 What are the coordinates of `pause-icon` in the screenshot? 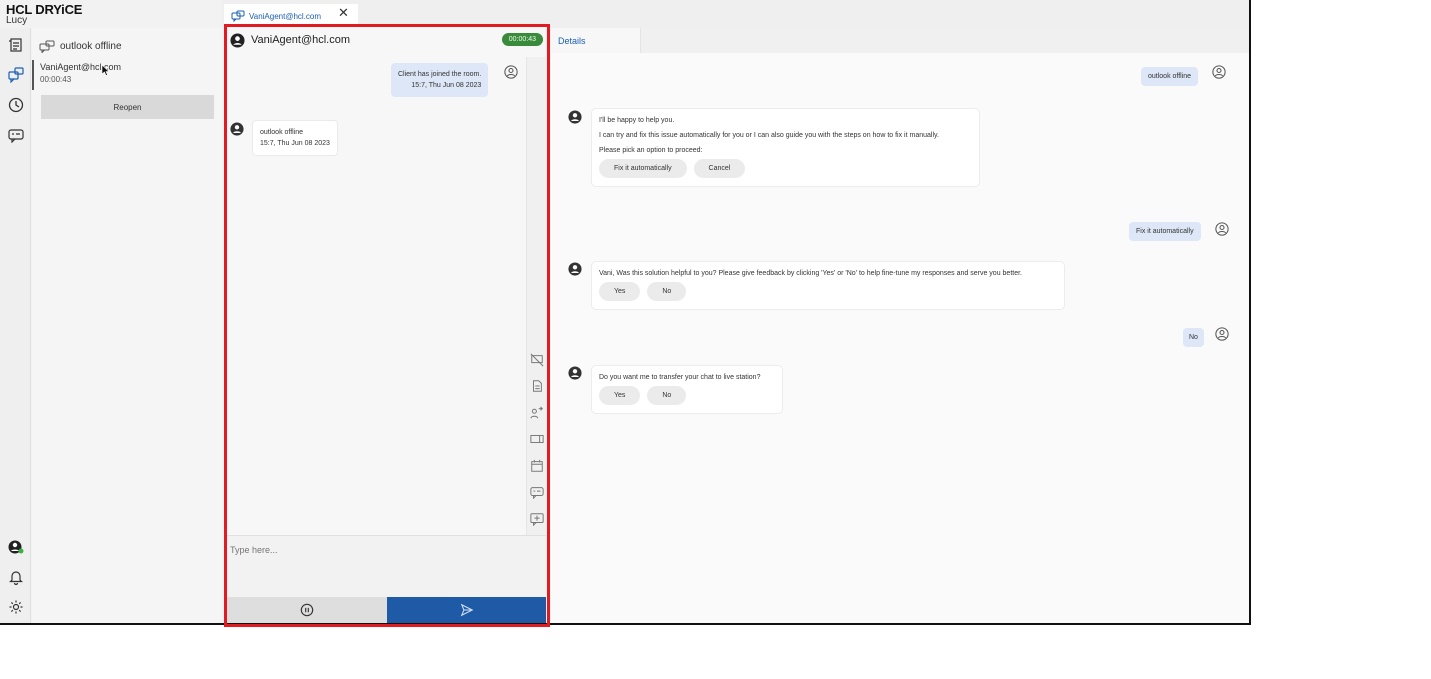 It's located at (306, 610).